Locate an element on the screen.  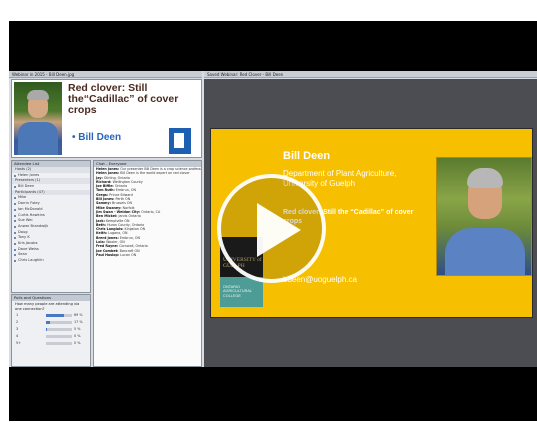
attendee-label: Chris Laughlin is located at coordinates (31, 260).